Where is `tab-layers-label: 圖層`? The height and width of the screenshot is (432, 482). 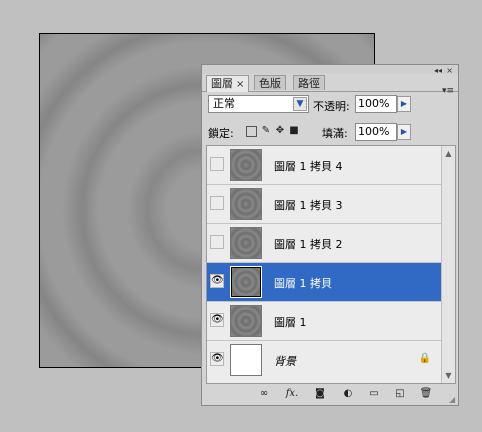
tab-layers-label: 圖層 is located at coordinates (222, 83).